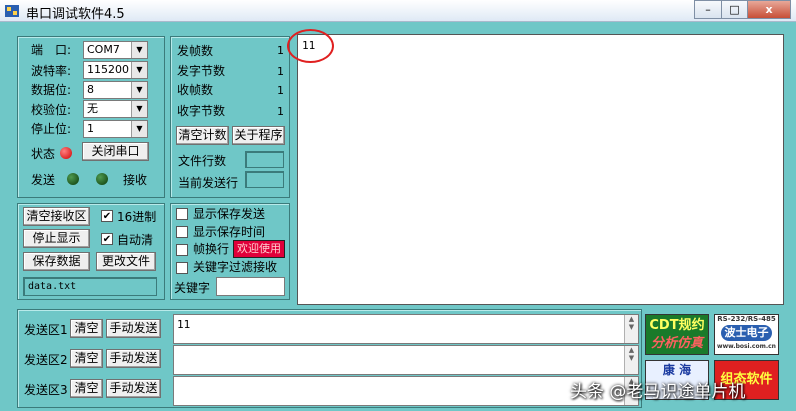  What do you see at coordinates (51, 129) in the screenshot?
I see `stopbits-label: 停止位:` at bounding box center [51, 129].